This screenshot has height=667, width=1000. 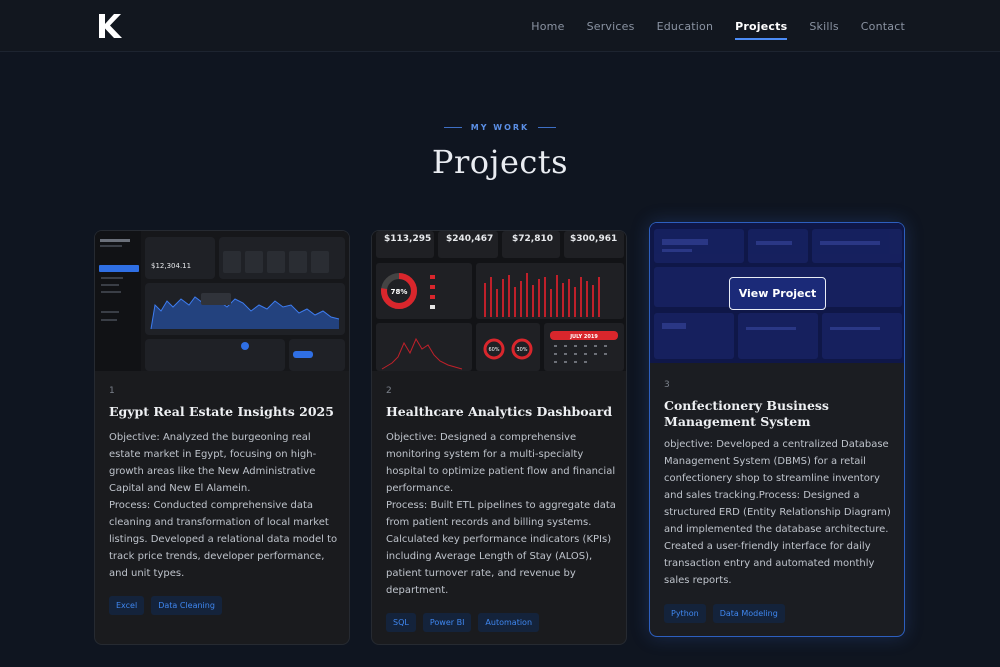 I want to click on view-project-button: View Project, so click(x=777, y=293).